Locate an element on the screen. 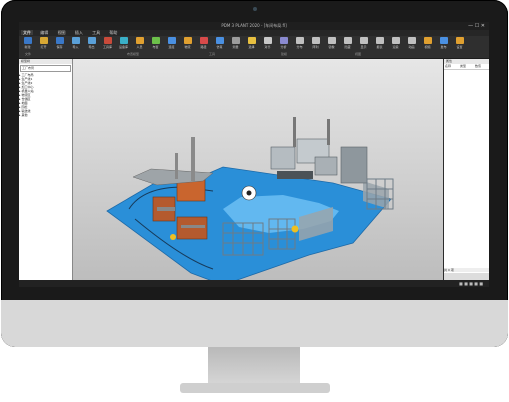  minimize-icon: — is located at coordinates (470, 26).